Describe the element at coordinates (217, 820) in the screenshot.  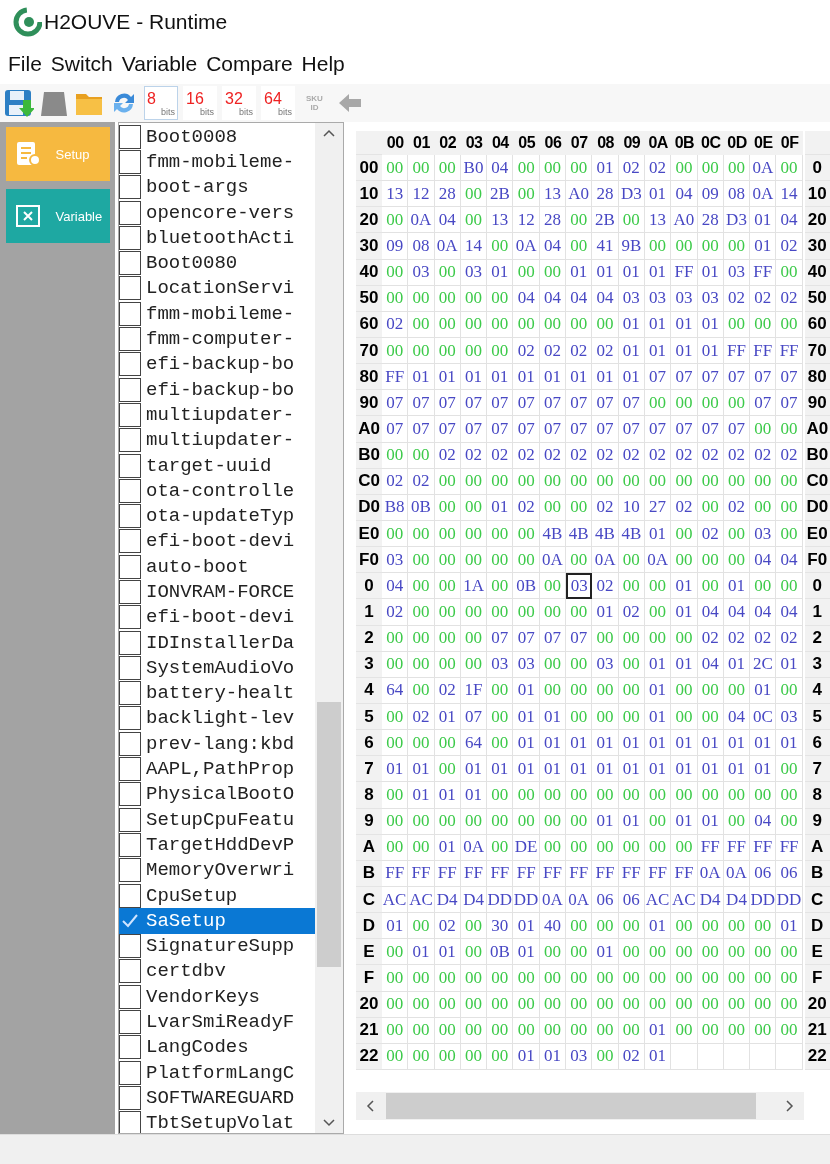
I see `variable-item: SetupCpuFeatu` at that location.